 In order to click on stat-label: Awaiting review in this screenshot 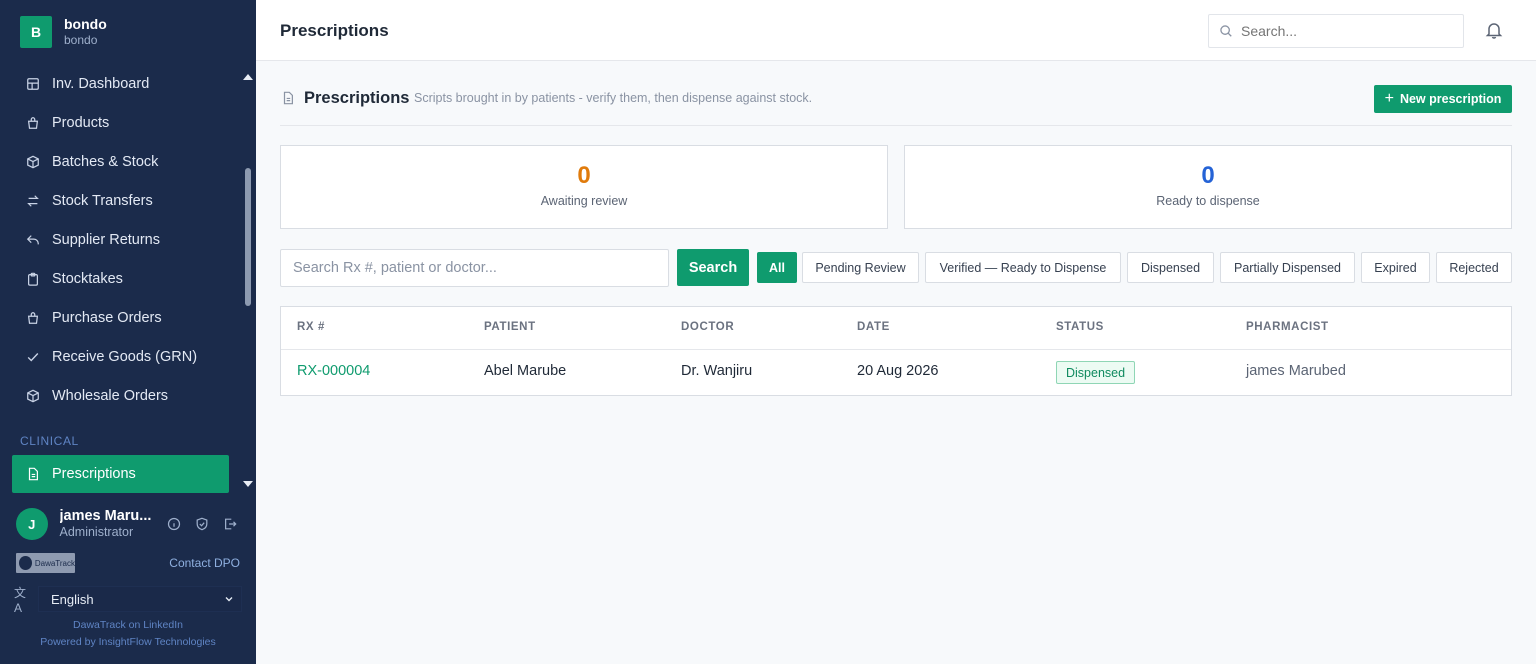, I will do `click(584, 200)`.